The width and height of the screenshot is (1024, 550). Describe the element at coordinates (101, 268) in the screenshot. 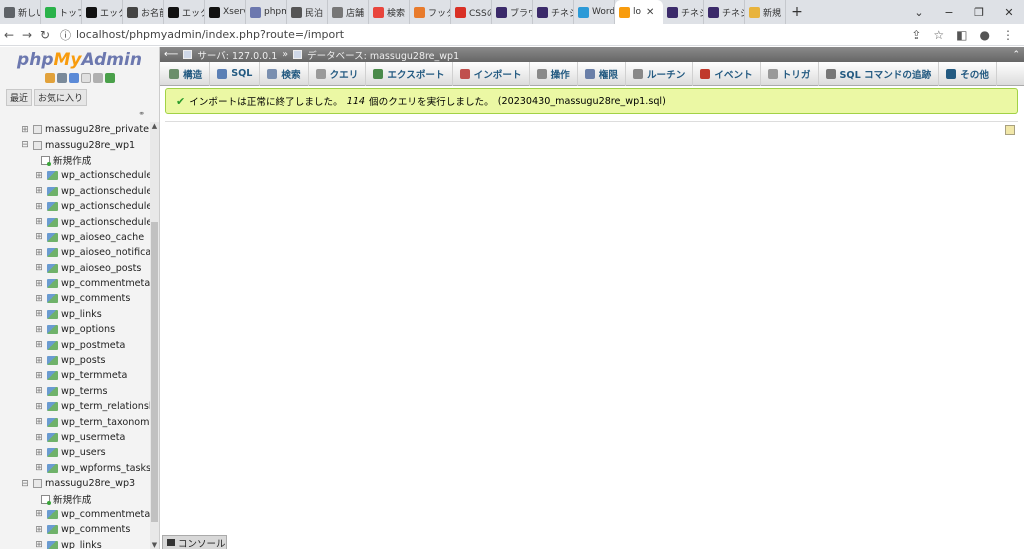

I see `tree-label: wp_aioseo_posts` at that location.